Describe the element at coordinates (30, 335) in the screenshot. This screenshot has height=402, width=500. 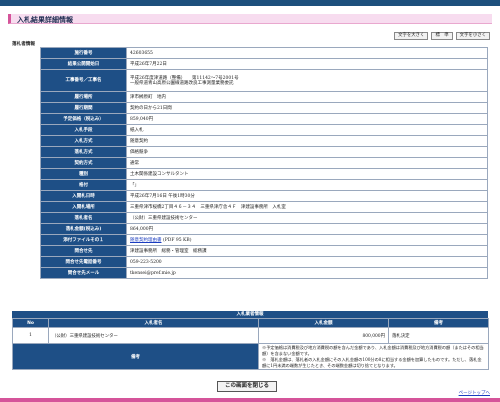
I see `bidder-no: 1` at that location.